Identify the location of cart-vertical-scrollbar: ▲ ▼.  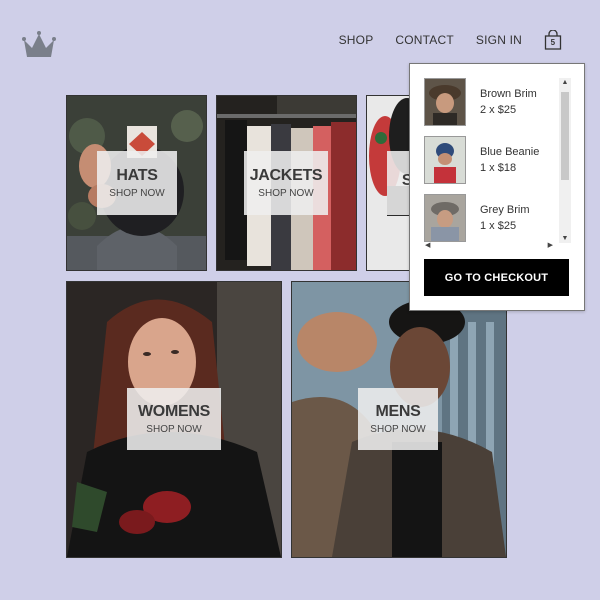
(565, 160).